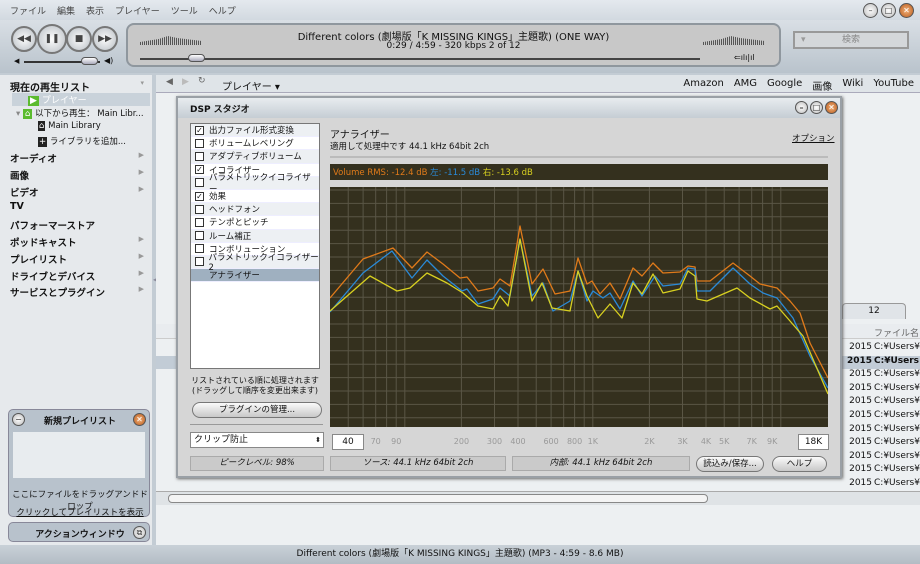 This screenshot has height=564, width=920. Describe the element at coordinates (438, 498) in the screenshot. I see `scrollbar-thumb` at that location.